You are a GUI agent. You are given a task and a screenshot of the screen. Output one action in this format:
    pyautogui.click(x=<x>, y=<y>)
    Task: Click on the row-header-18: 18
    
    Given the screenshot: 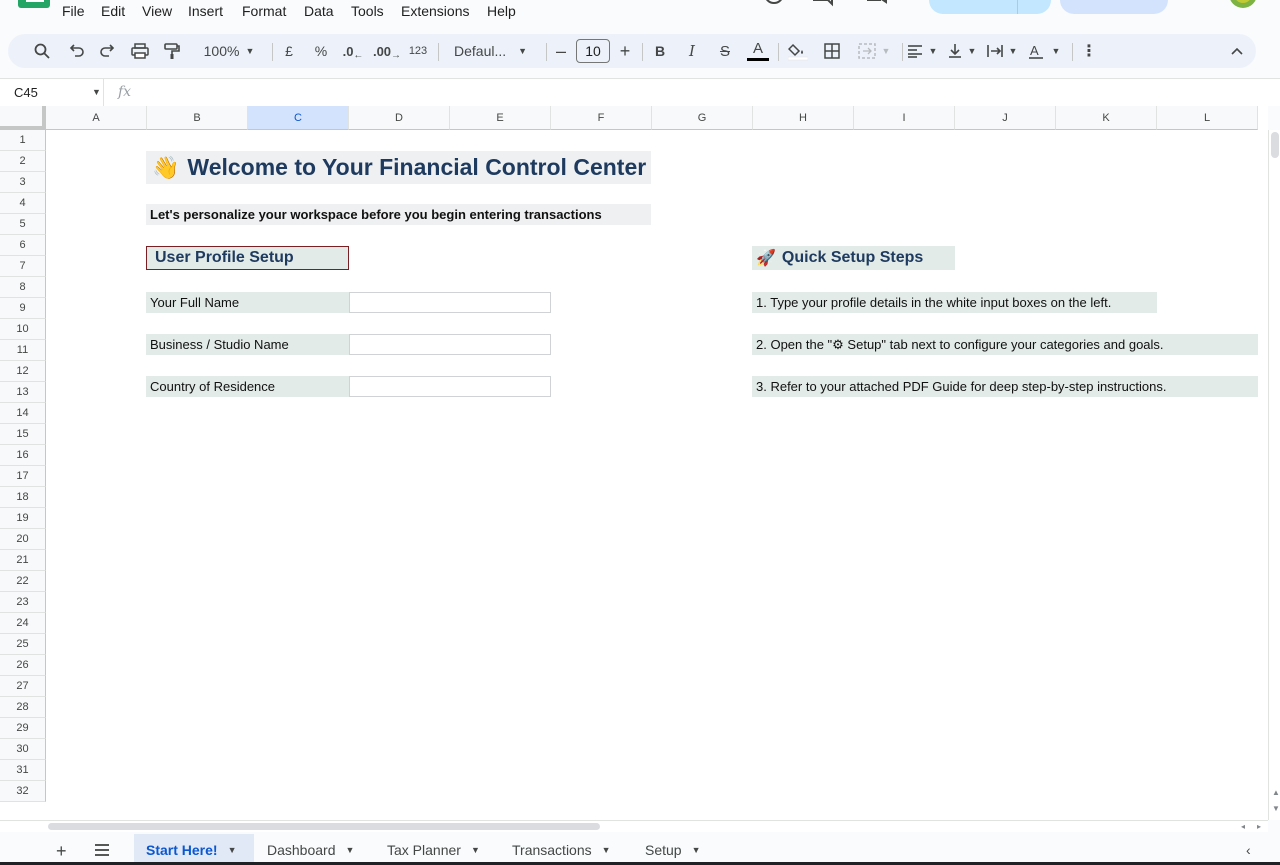 What is the action you would take?
    pyautogui.click(x=23, y=497)
    